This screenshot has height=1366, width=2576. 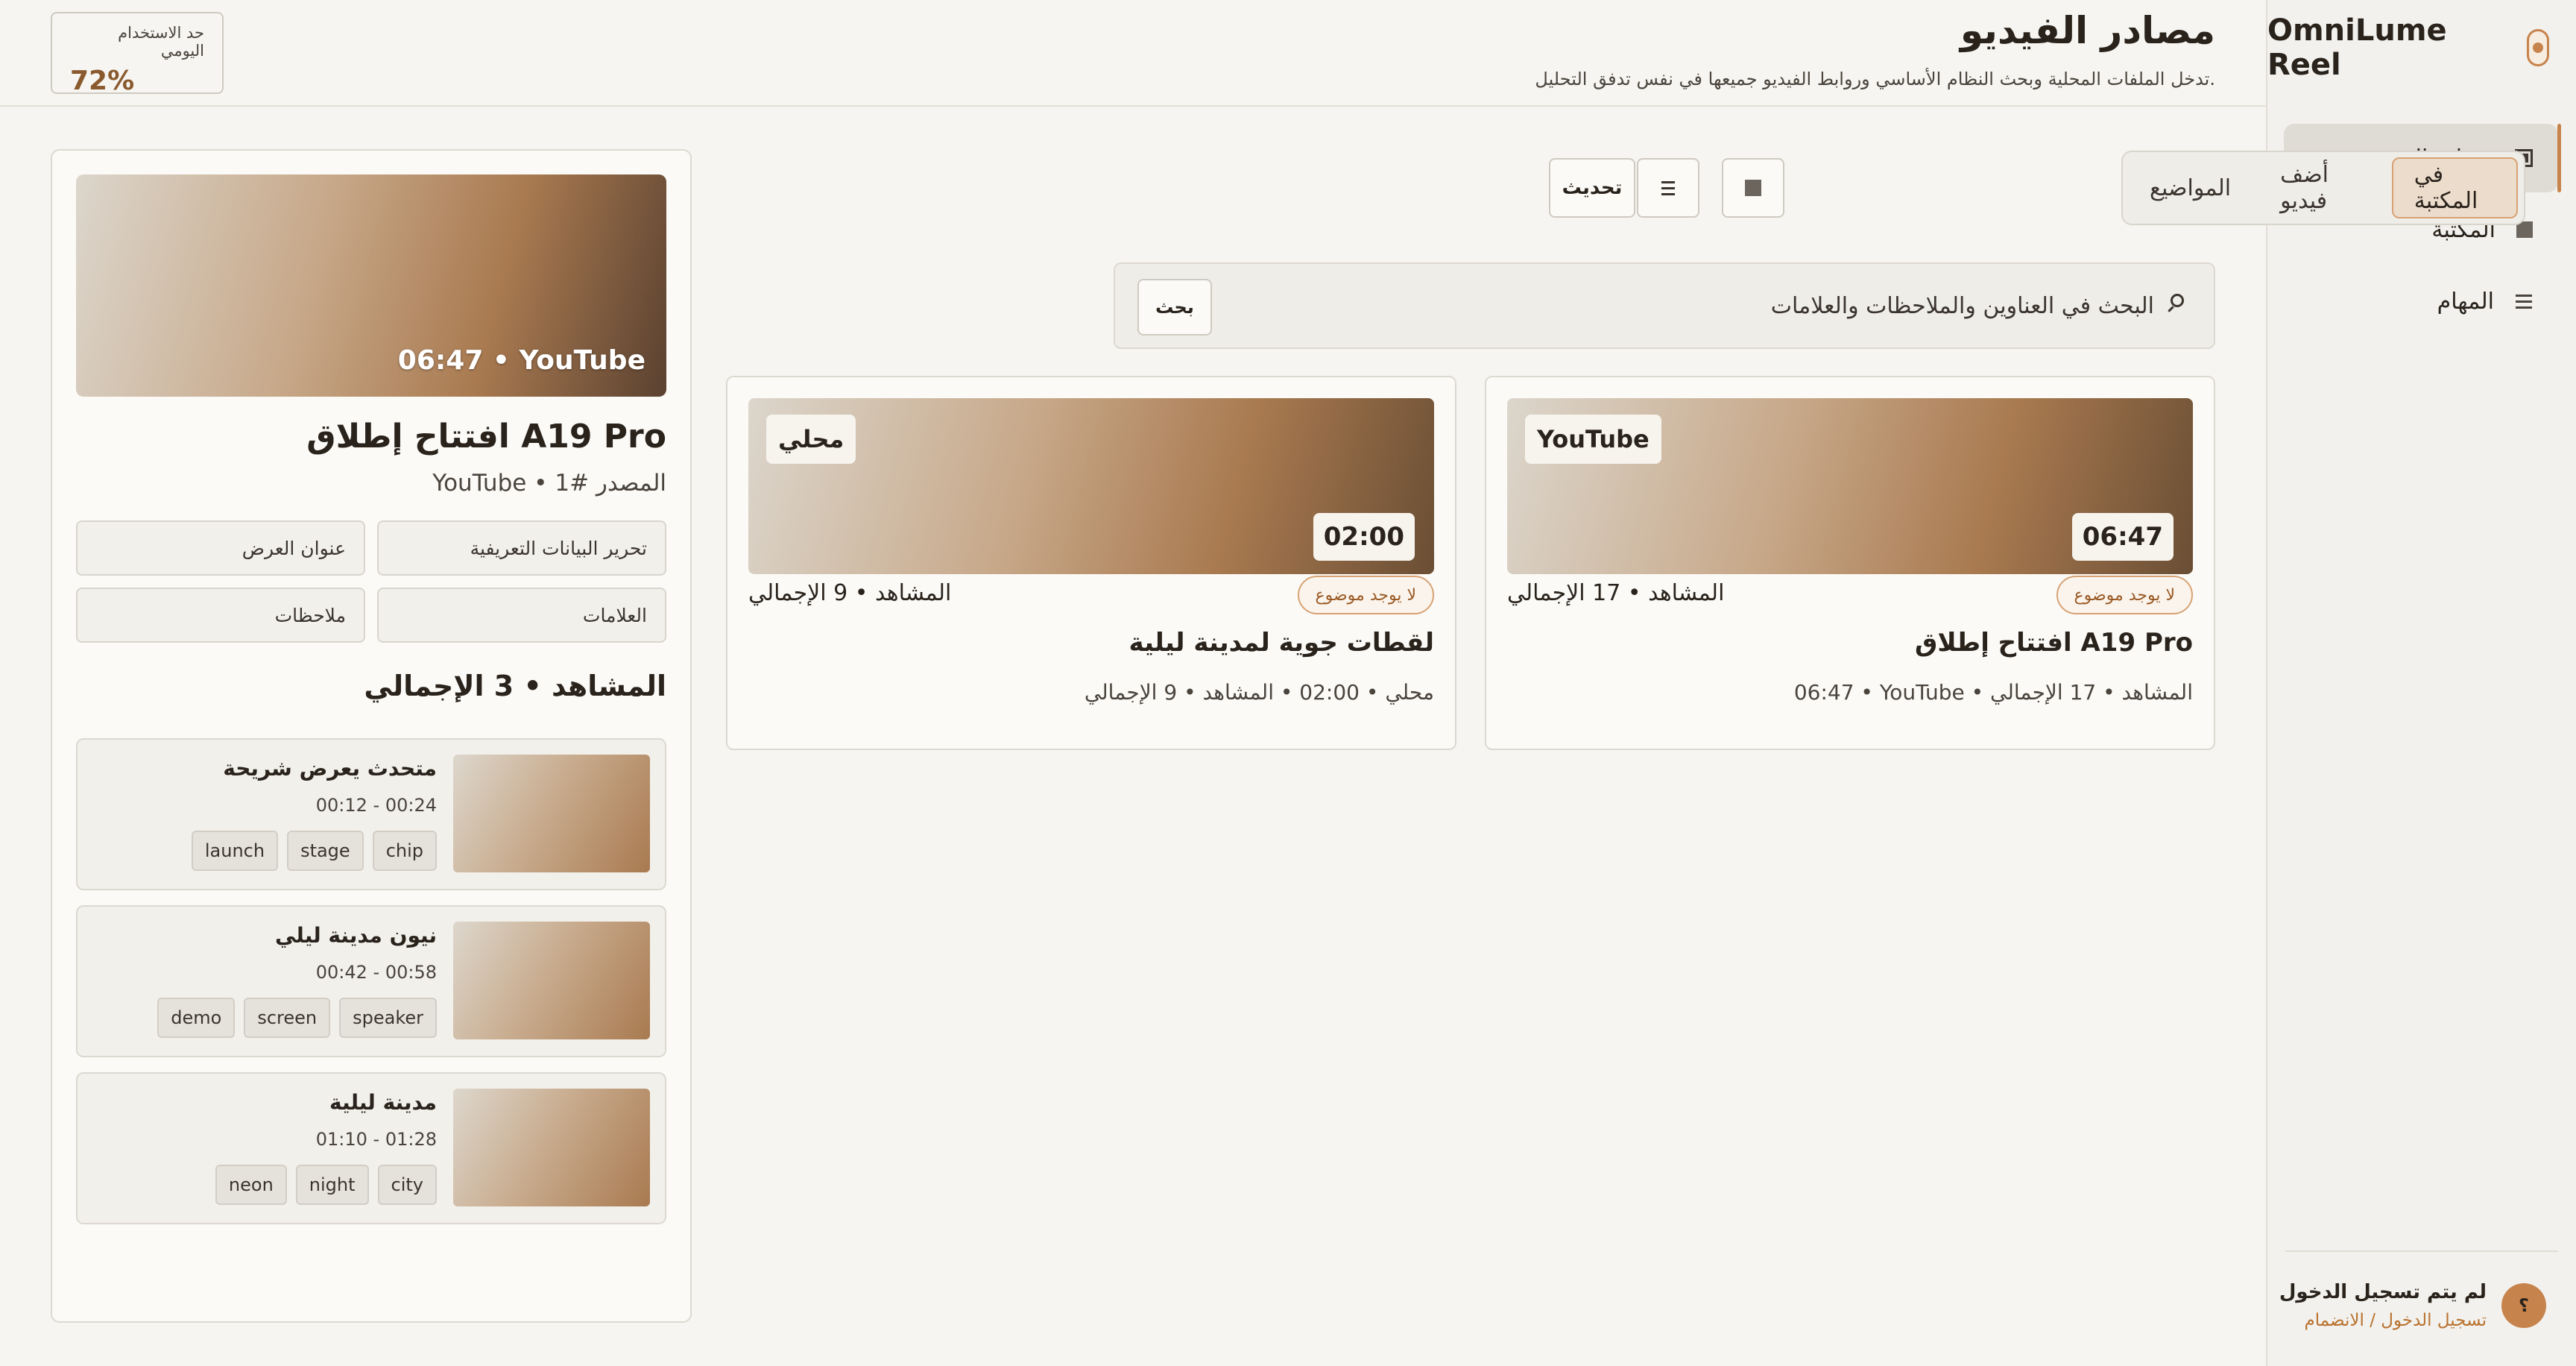 What do you see at coordinates (371, 285) in the screenshot?
I see `video-preview: 06:47 • YouTube` at bounding box center [371, 285].